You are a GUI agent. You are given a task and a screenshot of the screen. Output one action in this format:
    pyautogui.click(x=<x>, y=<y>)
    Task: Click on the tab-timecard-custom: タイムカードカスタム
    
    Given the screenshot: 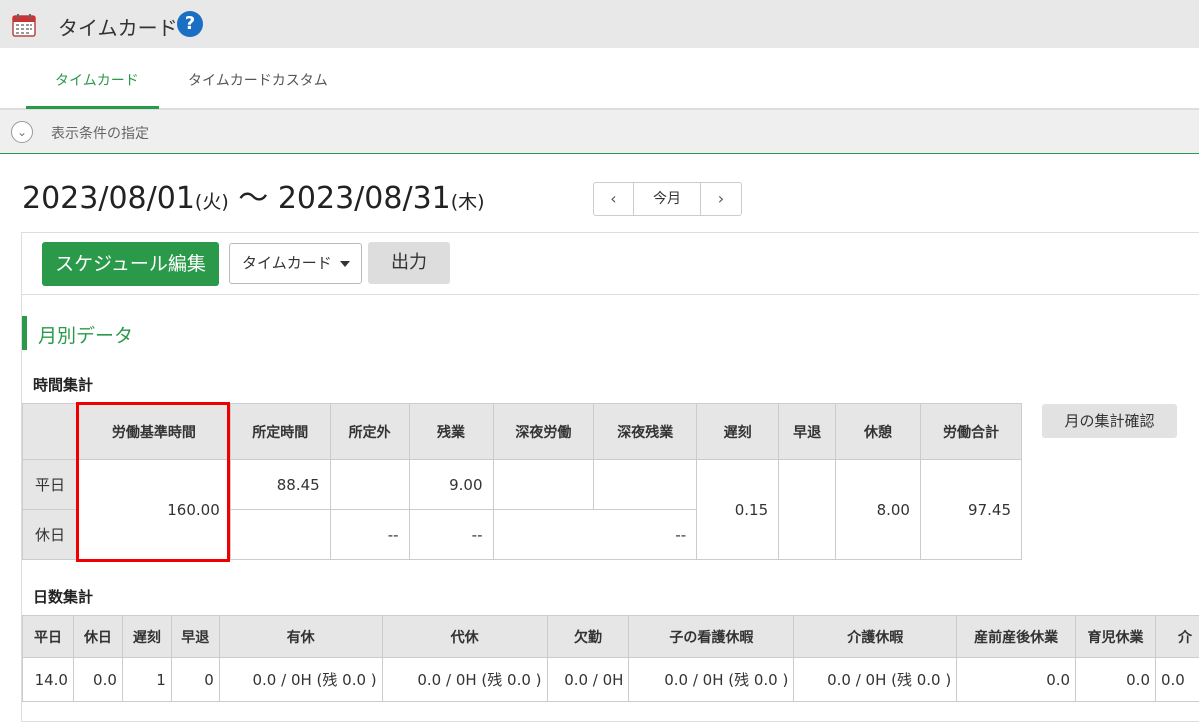 What is the action you would take?
    pyautogui.click(x=258, y=80)
    